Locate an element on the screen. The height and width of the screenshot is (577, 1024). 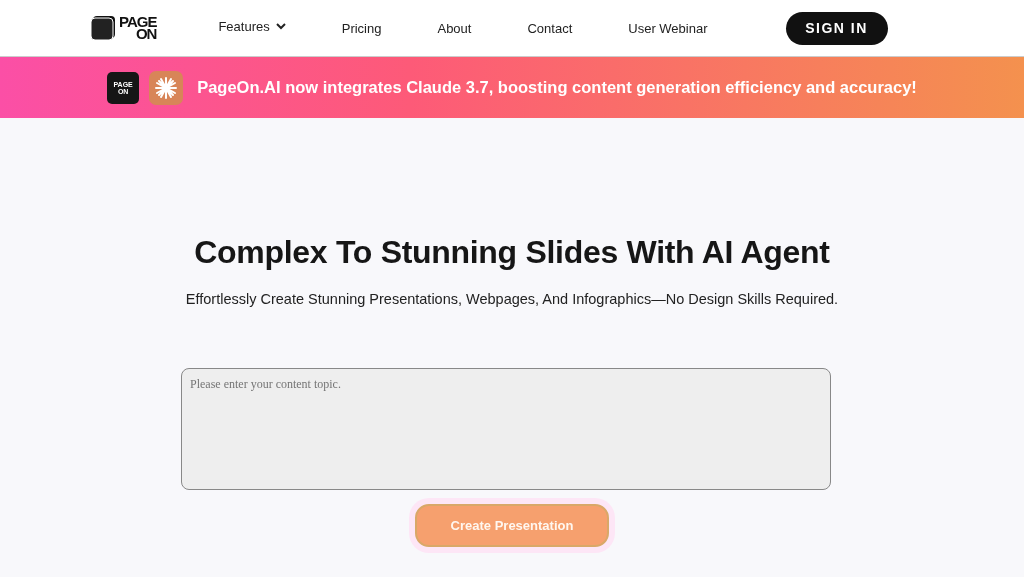
topic-input-field: Please enter your content topic. is located at coordinates (506, 429).